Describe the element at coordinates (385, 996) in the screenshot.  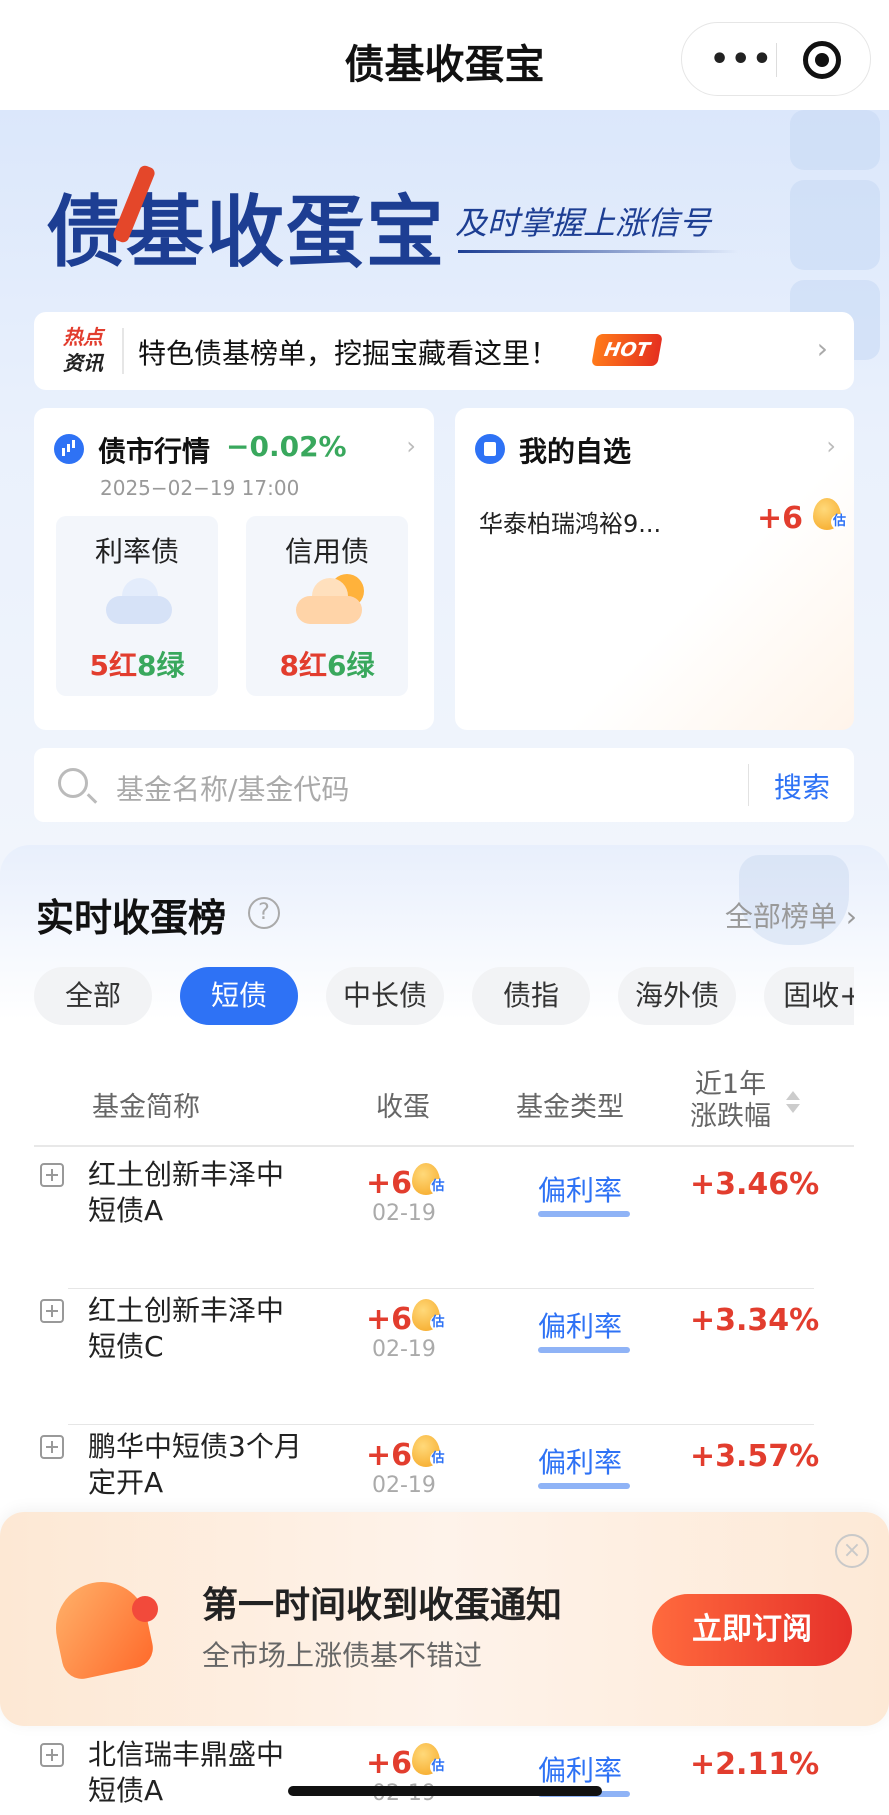
I see `tab-mid-long-bond: 中长债` at that location.